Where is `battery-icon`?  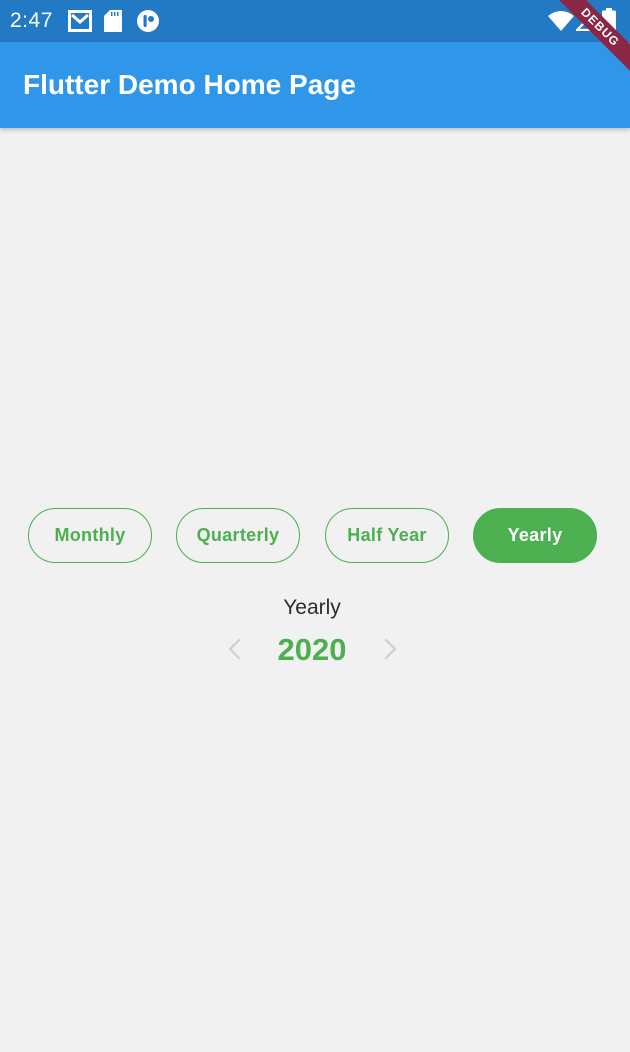 battery-icon is located at coordinates (609, 20).